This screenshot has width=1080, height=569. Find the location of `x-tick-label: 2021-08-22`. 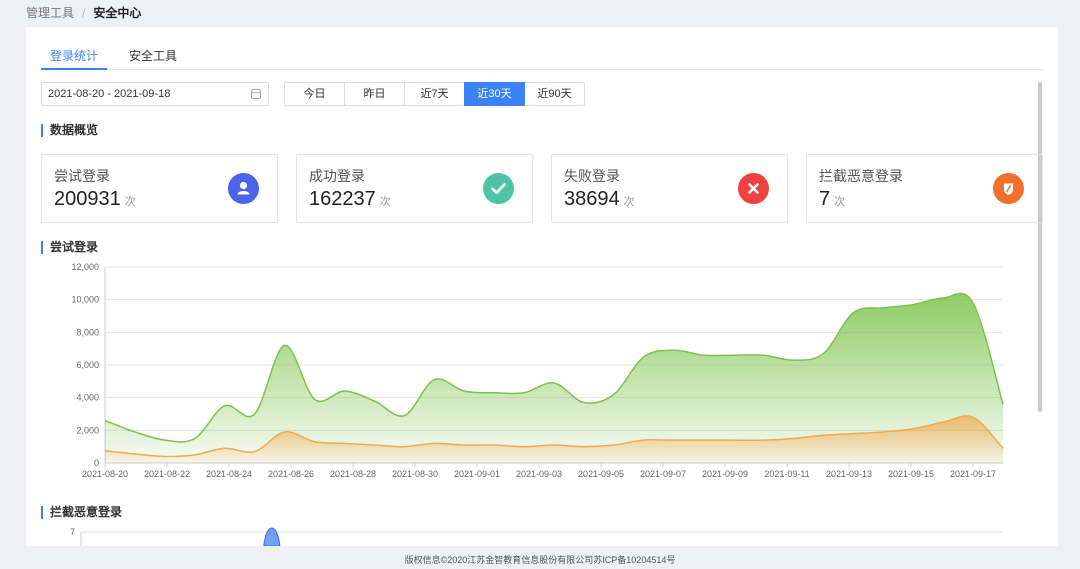

x-tick-label: 2021-08-22 is located at coordinates (167, 474).